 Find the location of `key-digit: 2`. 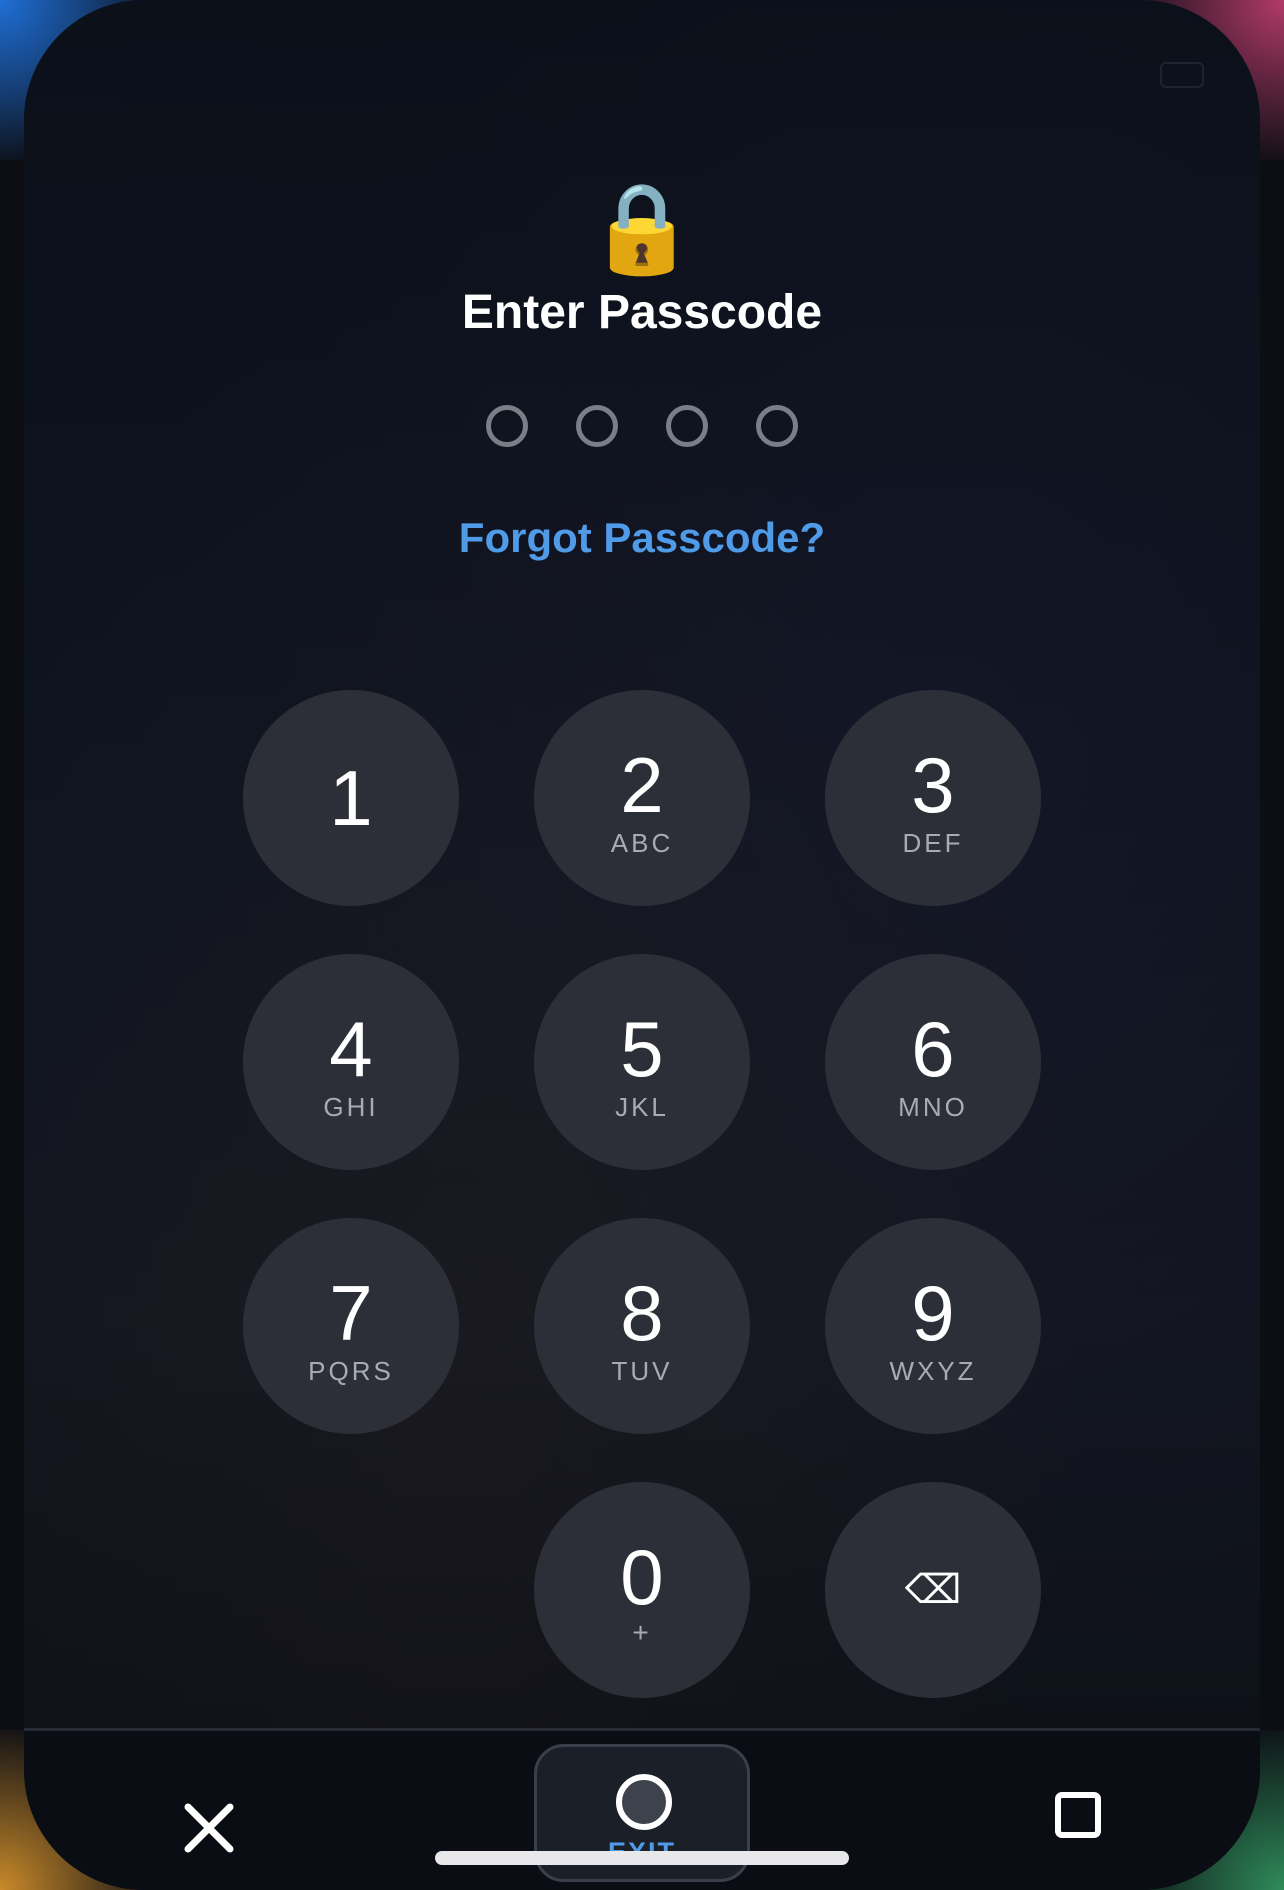

key-digit: 2 is located at coordinates (642, 785).